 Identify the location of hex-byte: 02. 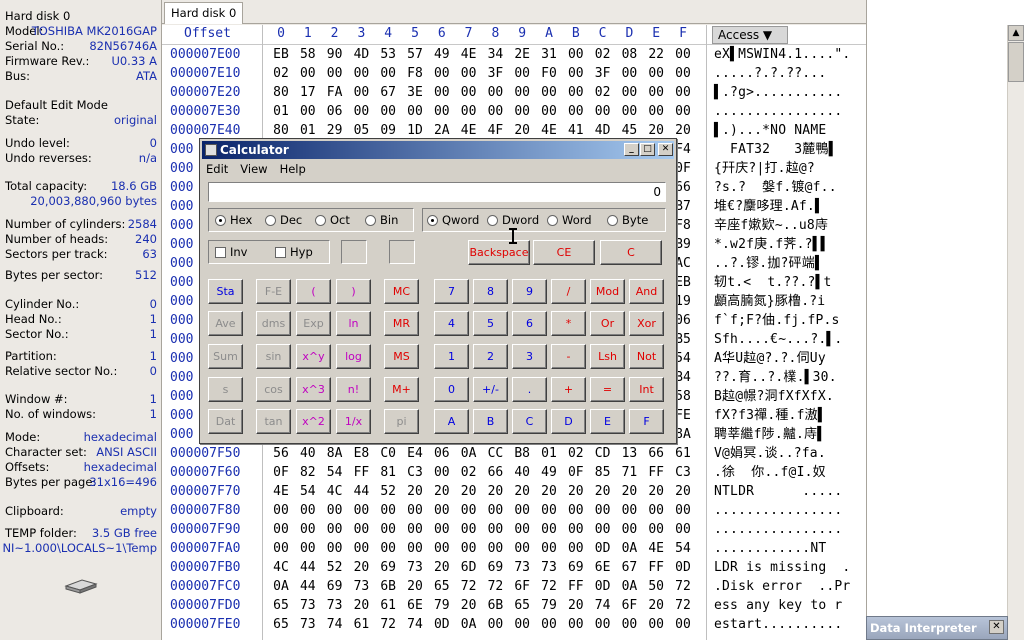
(469, 472).